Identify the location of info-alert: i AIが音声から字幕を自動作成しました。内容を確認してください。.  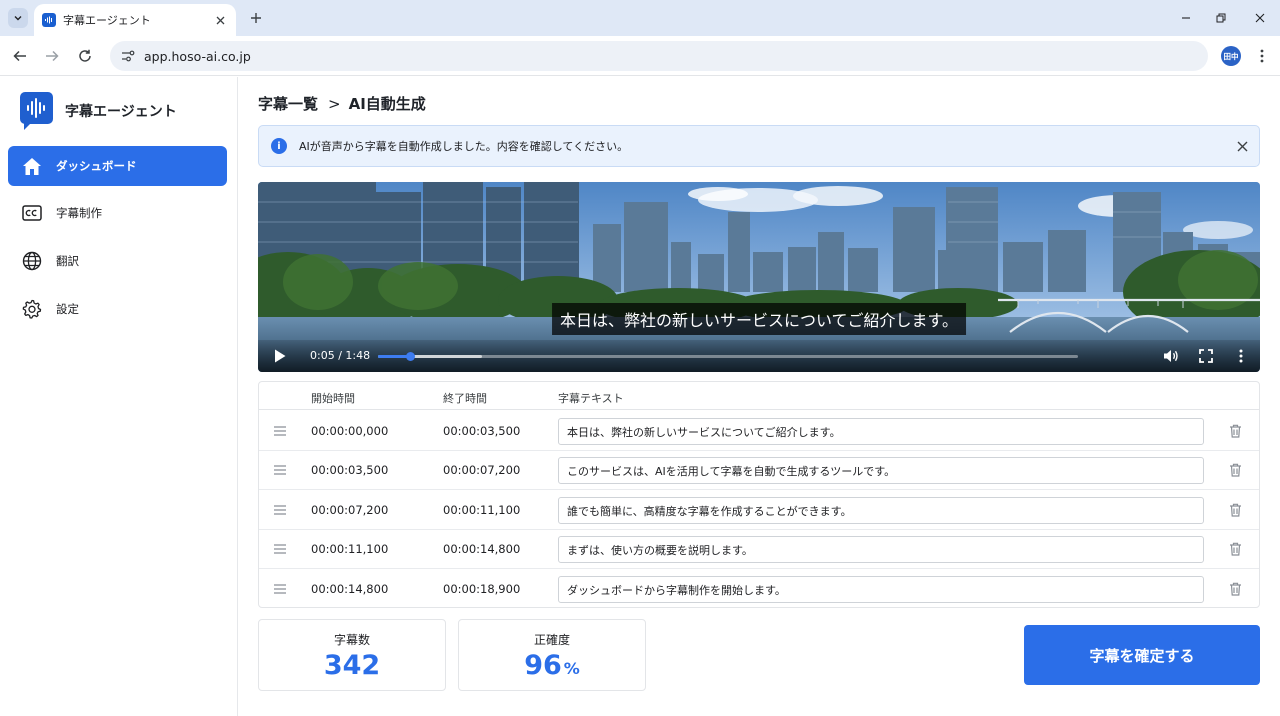
(759, 146).